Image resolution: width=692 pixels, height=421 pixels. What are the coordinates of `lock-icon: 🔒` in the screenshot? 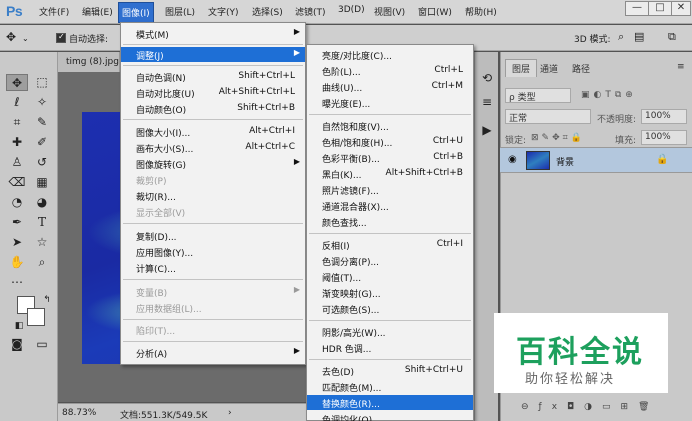 It's located at (662, 159).